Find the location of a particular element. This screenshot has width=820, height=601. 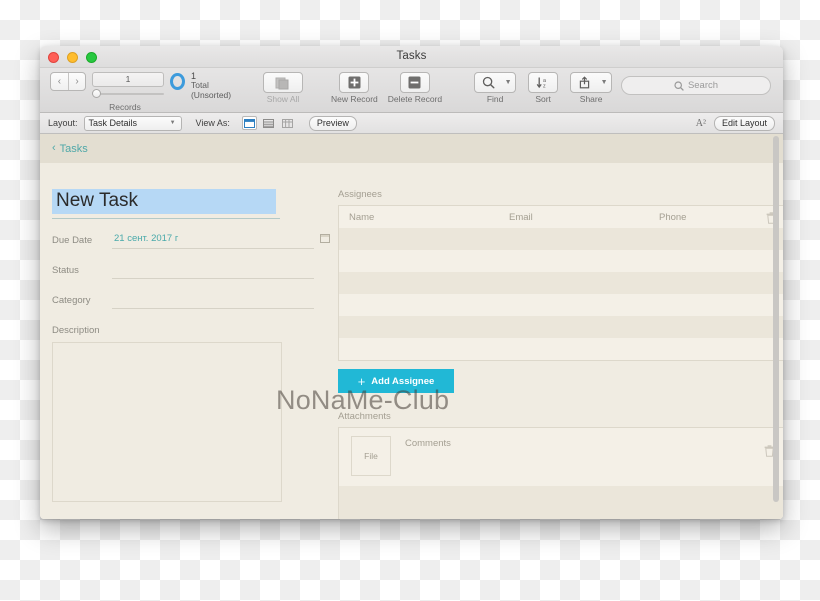

search-placeholder: Search is located at coordinates (703, 85).